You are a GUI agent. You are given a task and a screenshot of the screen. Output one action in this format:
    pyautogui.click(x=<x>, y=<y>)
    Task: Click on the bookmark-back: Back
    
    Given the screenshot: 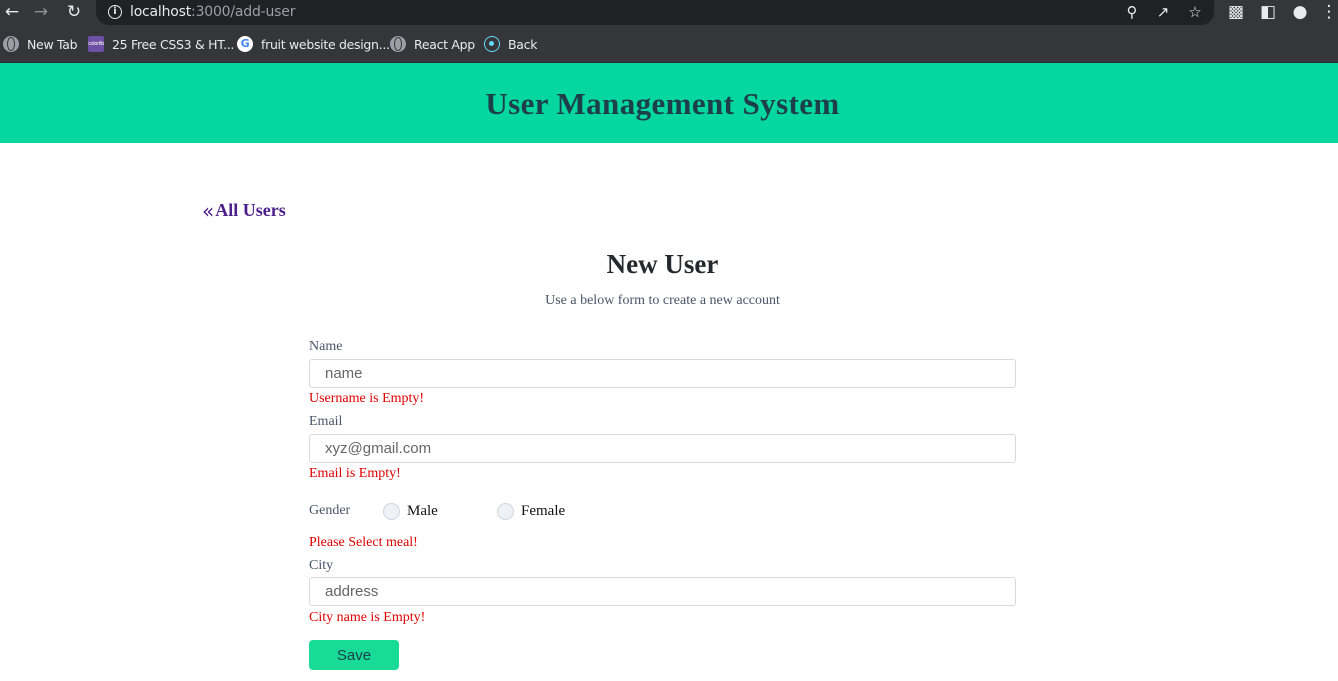 What is the action you would take?
    pyautogui.click(x=510, y=44)
    